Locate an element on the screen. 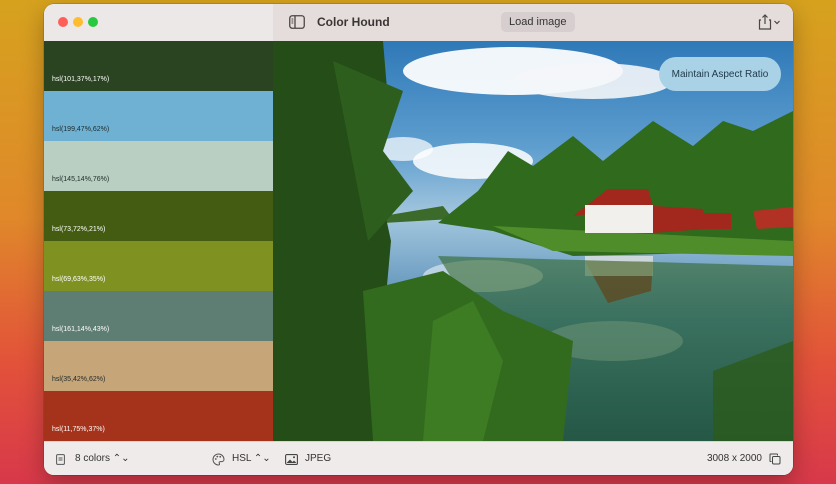 Image resolution: width=836 pixels, height=484 pixels. swatch-hsl-label: hsl(161,14%,43%) is located at coordinates (81, 329).